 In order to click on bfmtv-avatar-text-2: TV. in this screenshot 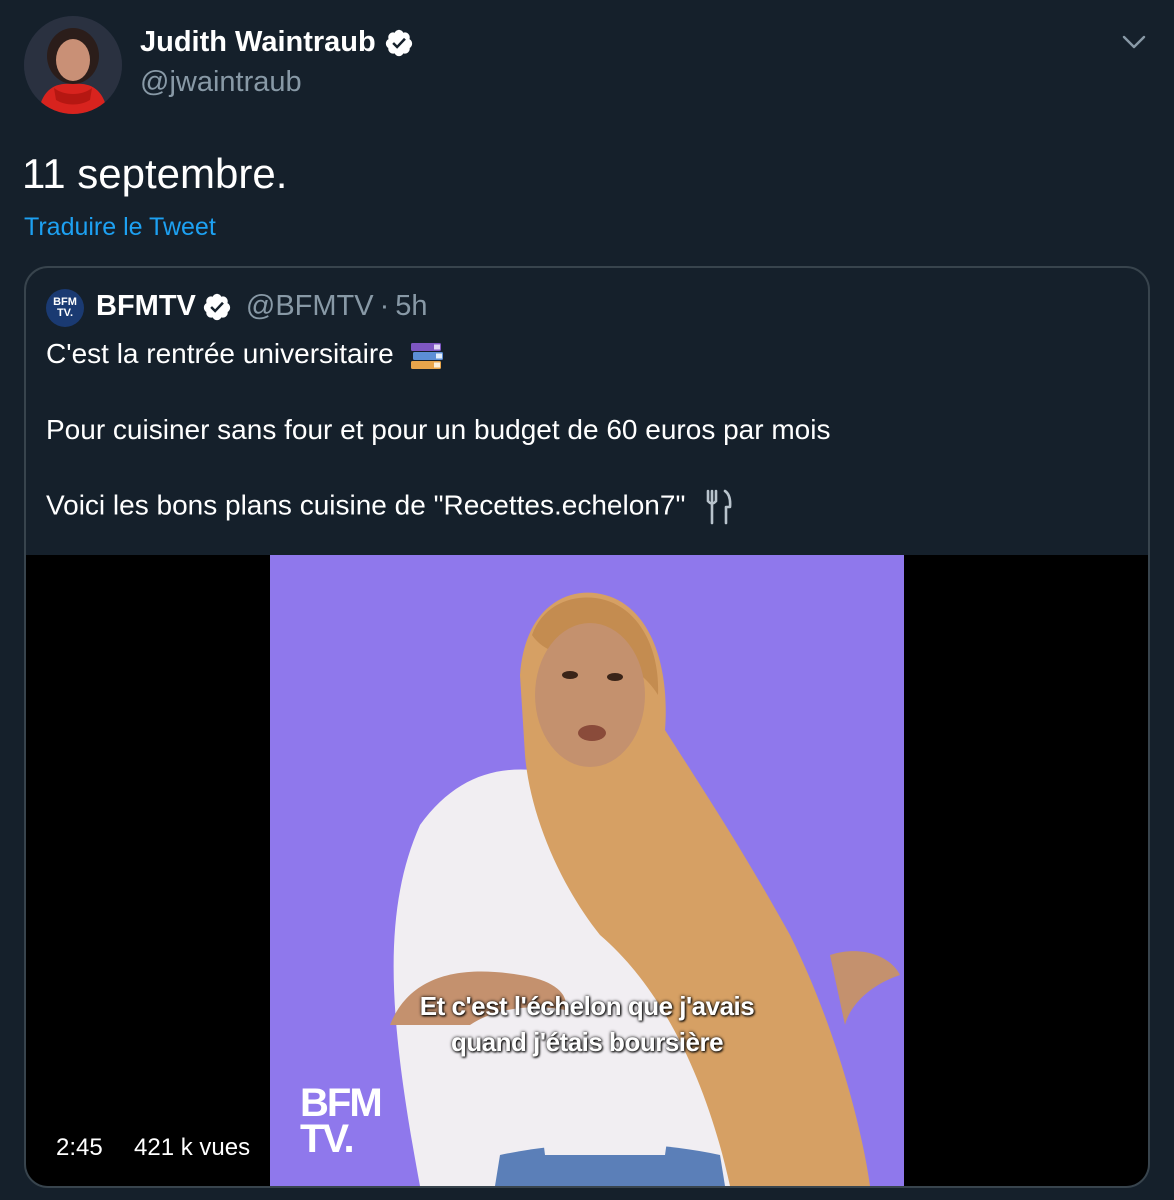, I will do `click(65, 313)`.